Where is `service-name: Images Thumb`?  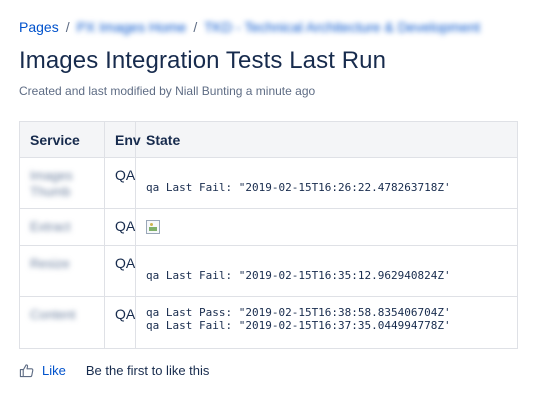
service-name: Images Thumb is located at coordinates (51, 183).